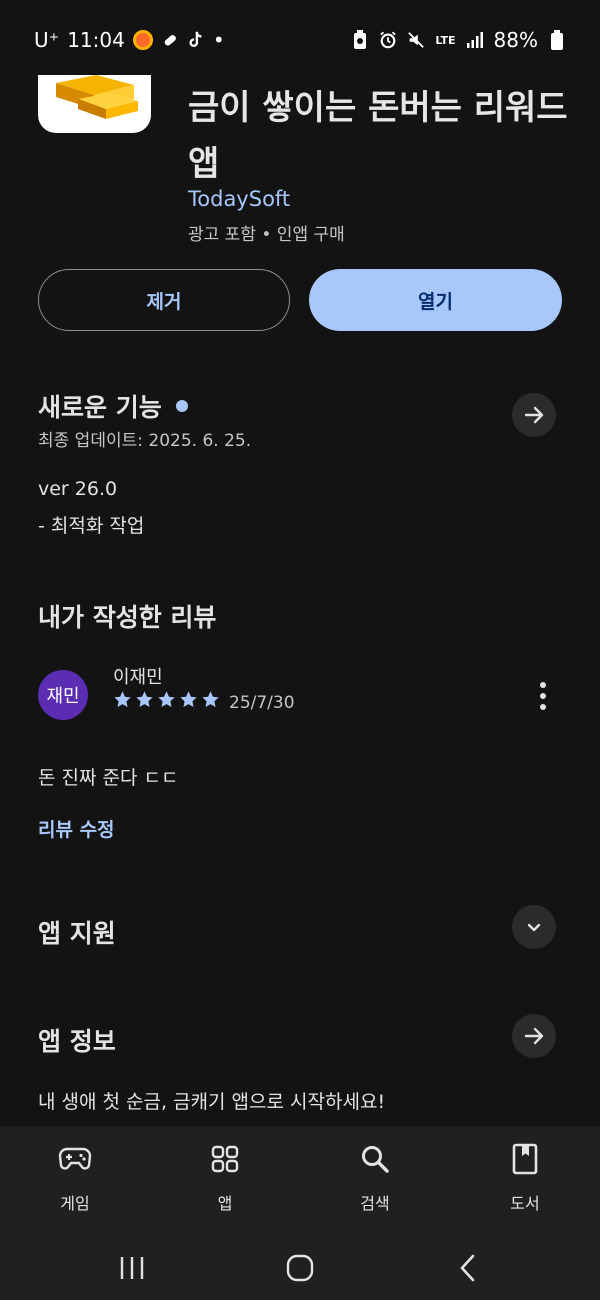 Image resolution: width=600 pixels, height=1300 pixels. Describe the element at coordinates (76, 828) in the screenshot. I see `edit-review-link: 리뷰 수정` at that location.